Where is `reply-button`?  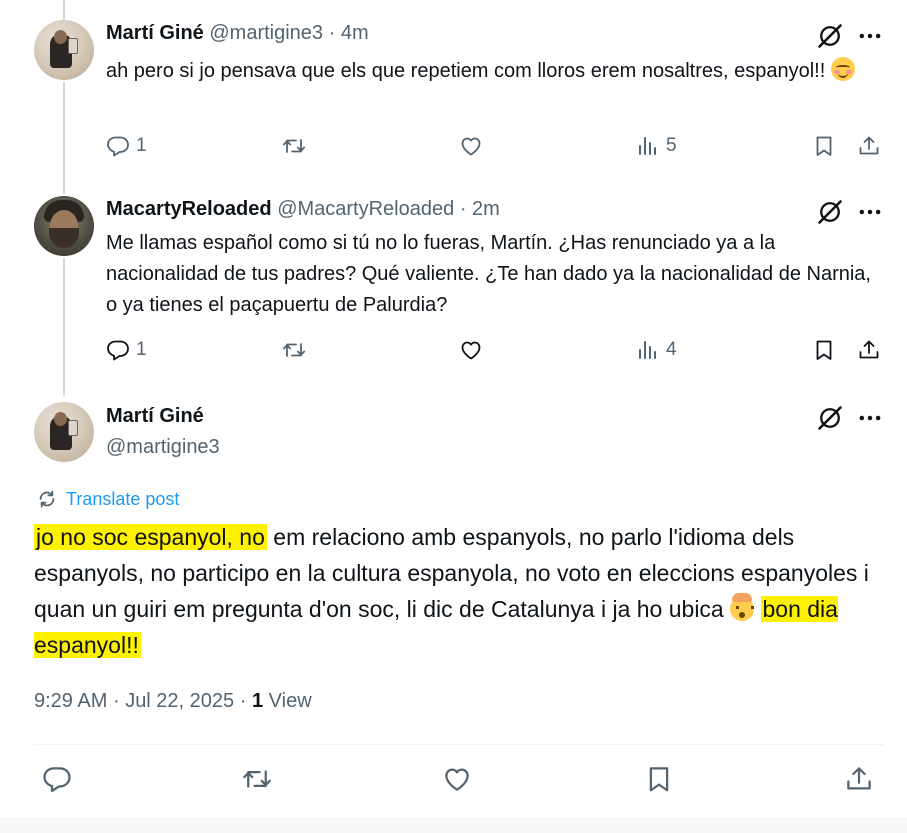 reply-button is located at coordinates (57, 779).